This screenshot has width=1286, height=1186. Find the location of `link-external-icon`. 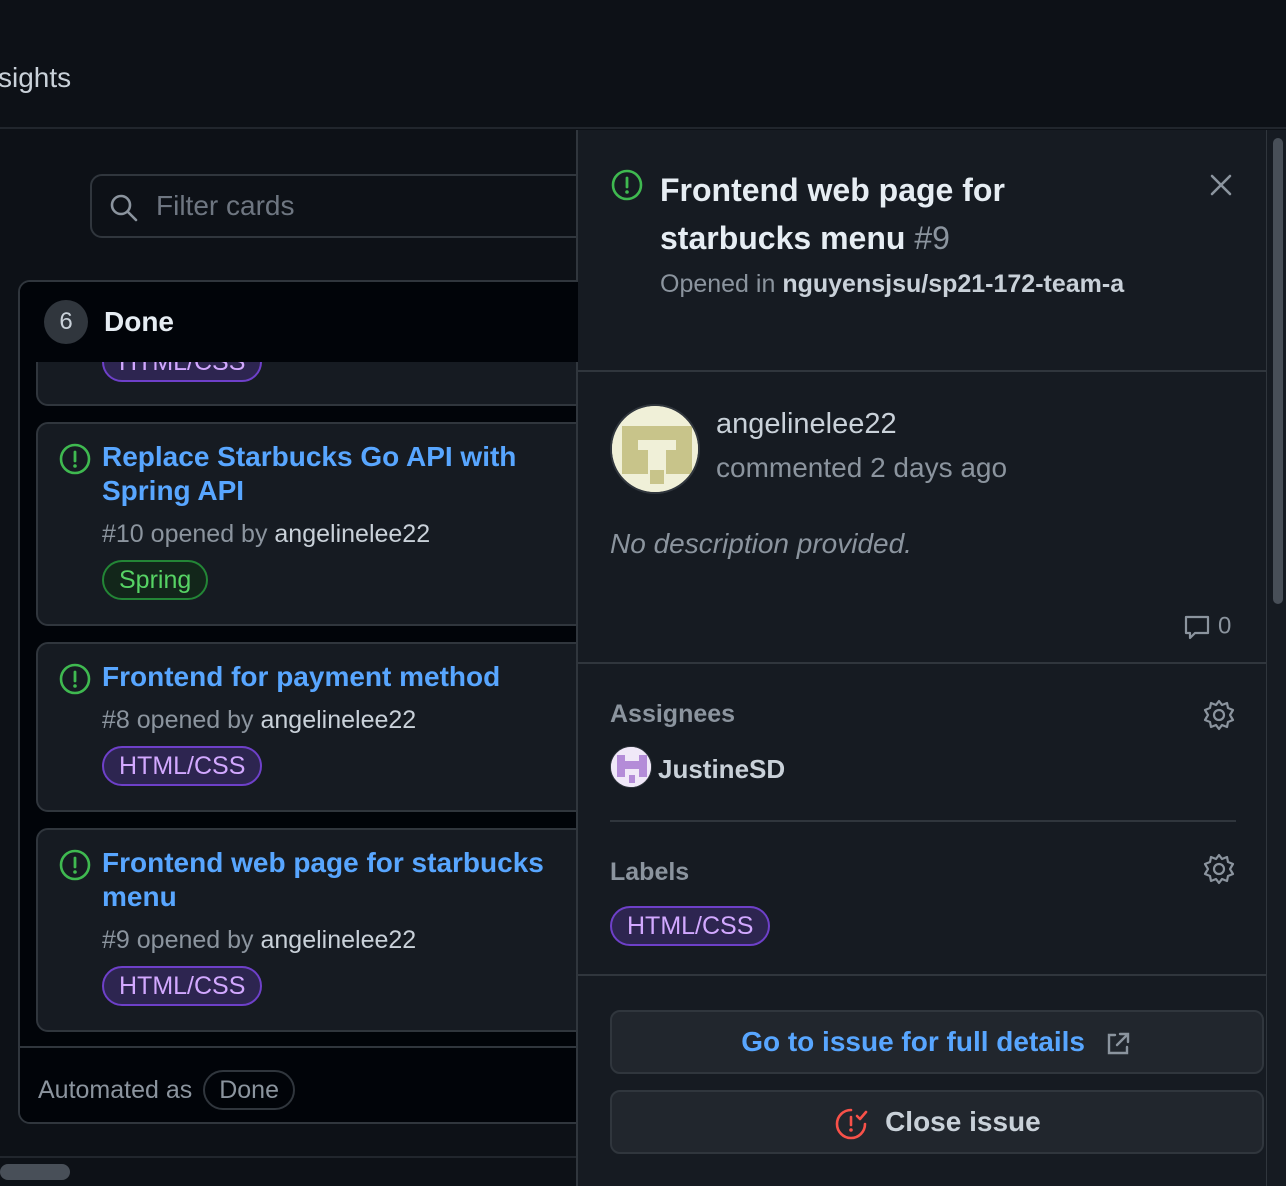

link-external-icon is located at coordinates (1118, 1043).